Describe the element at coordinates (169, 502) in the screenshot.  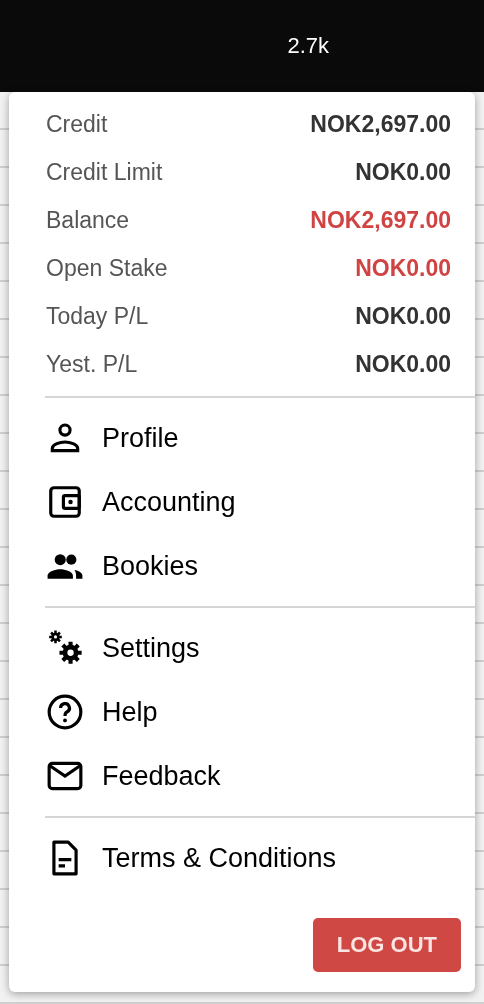
I see `menu-item: Accounting` at that location.